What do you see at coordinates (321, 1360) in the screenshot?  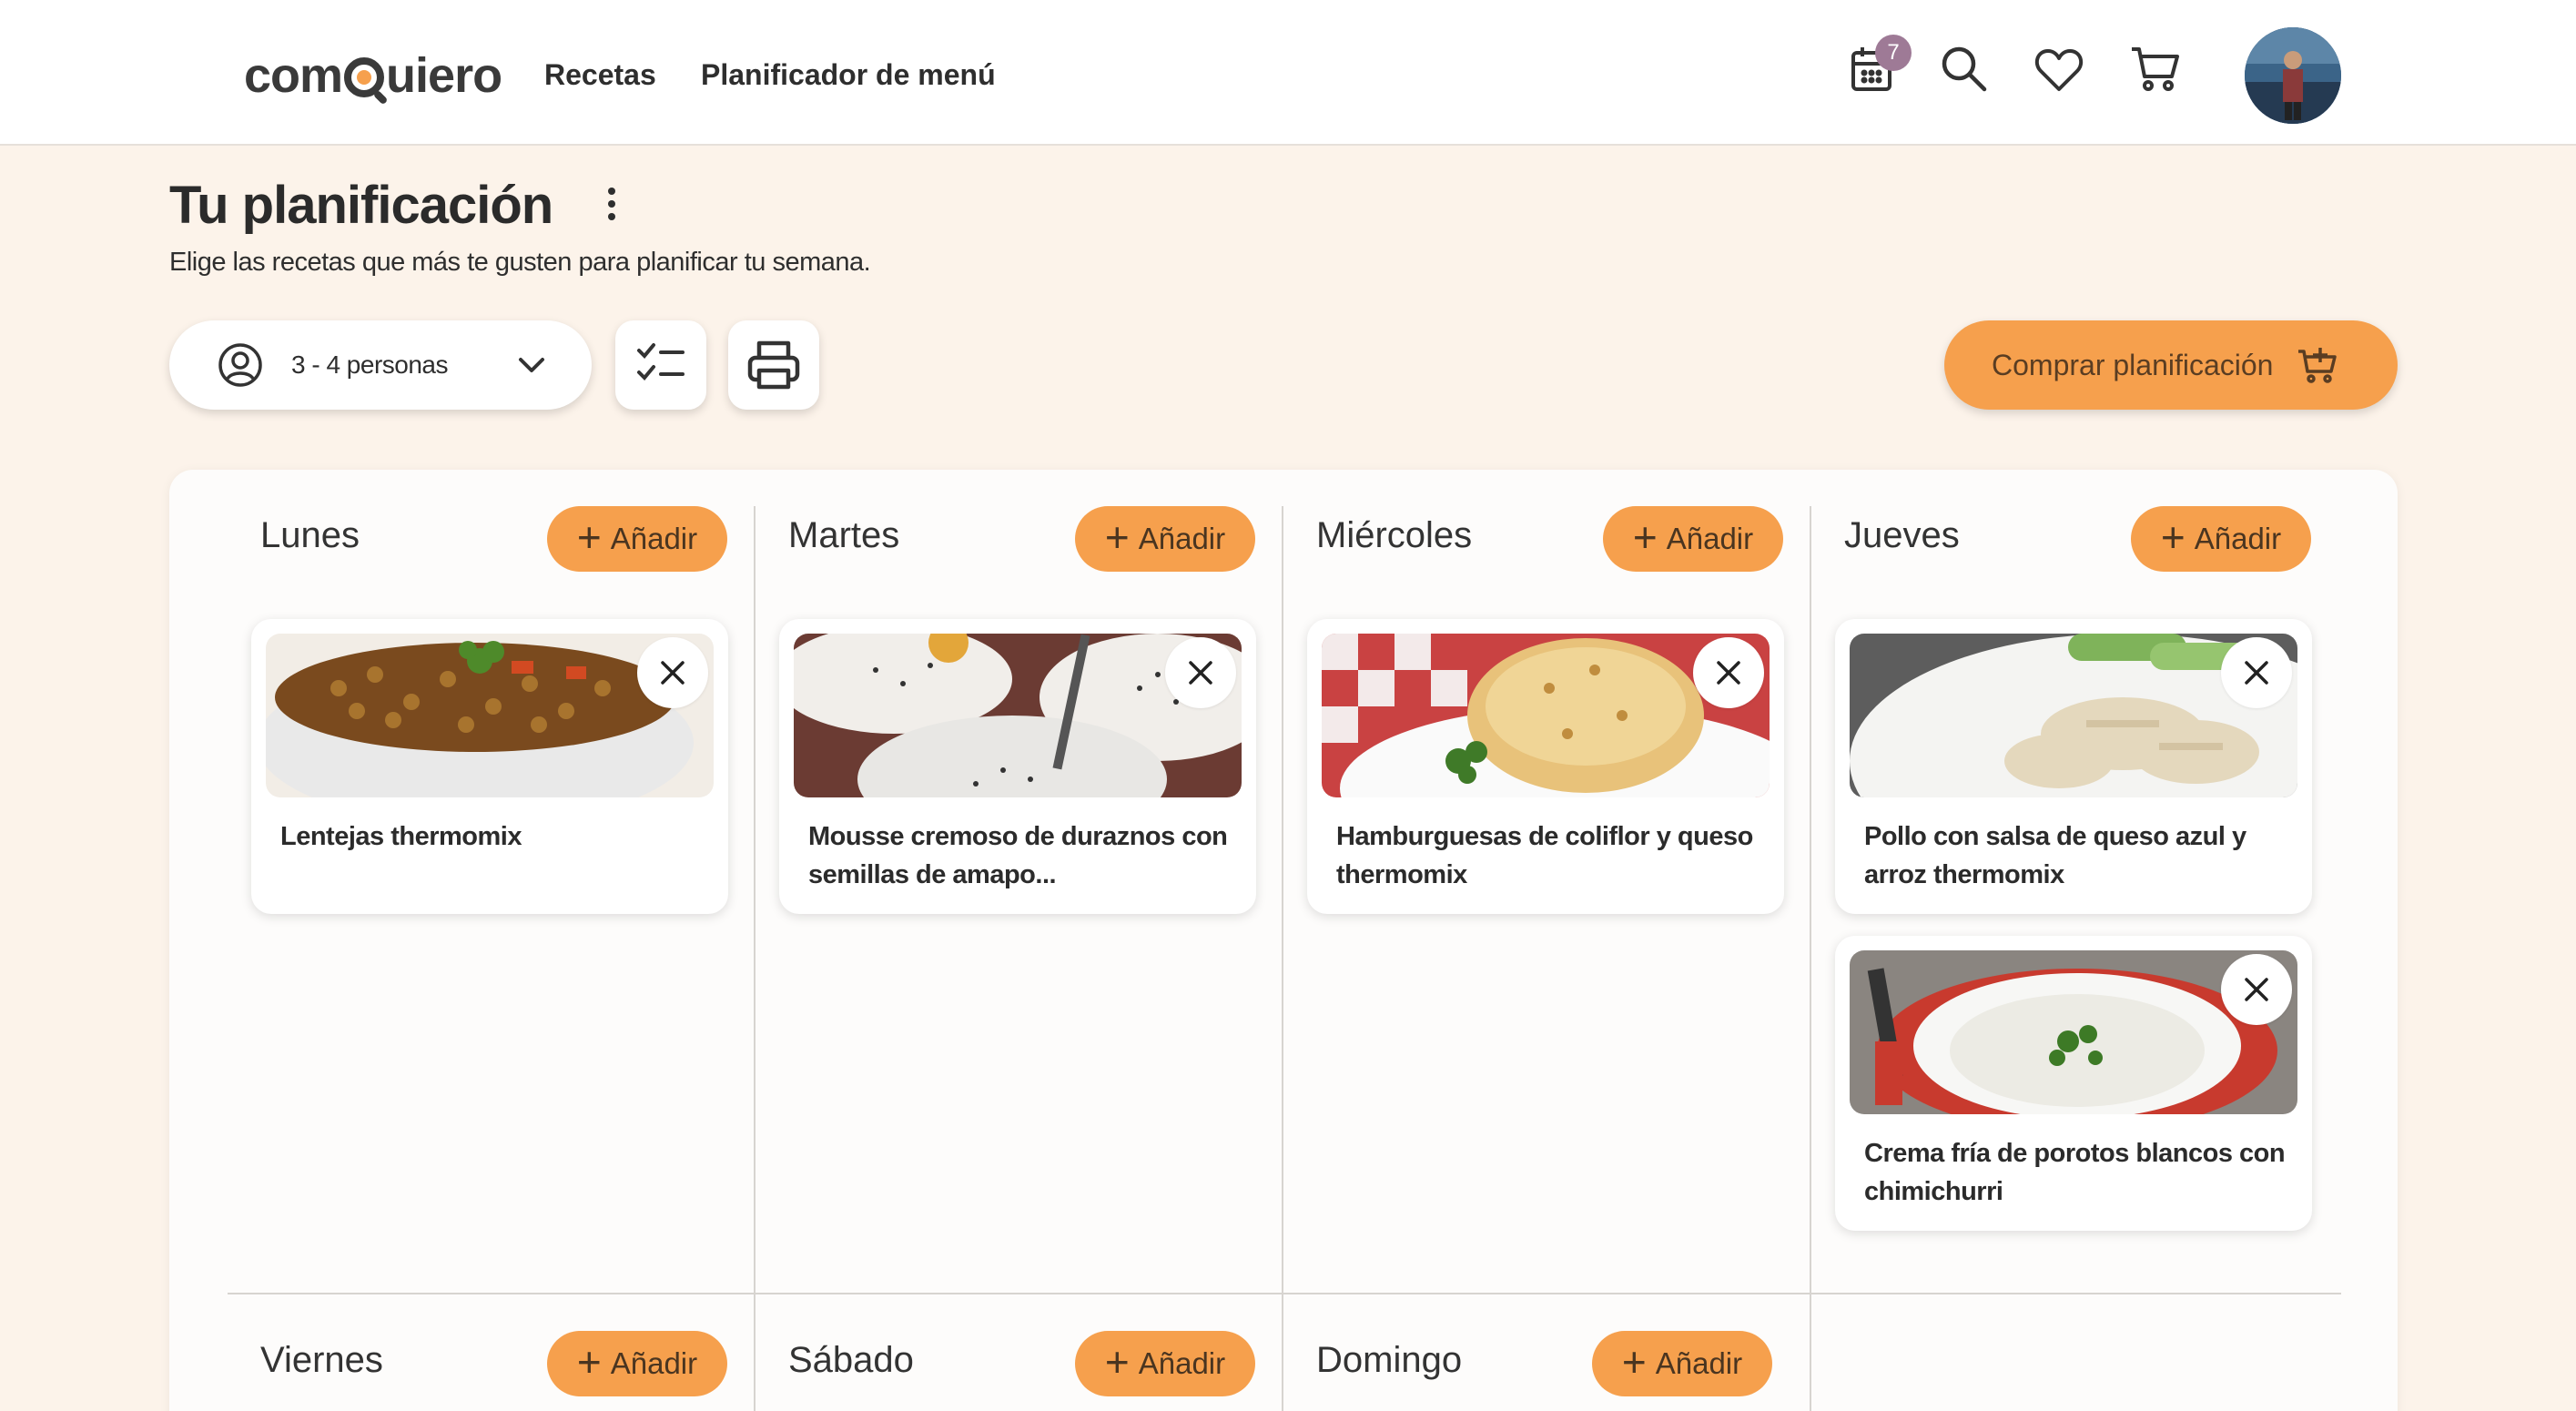 I see `day-name-viernes: Viernes` at bounding box center [321, 1360].